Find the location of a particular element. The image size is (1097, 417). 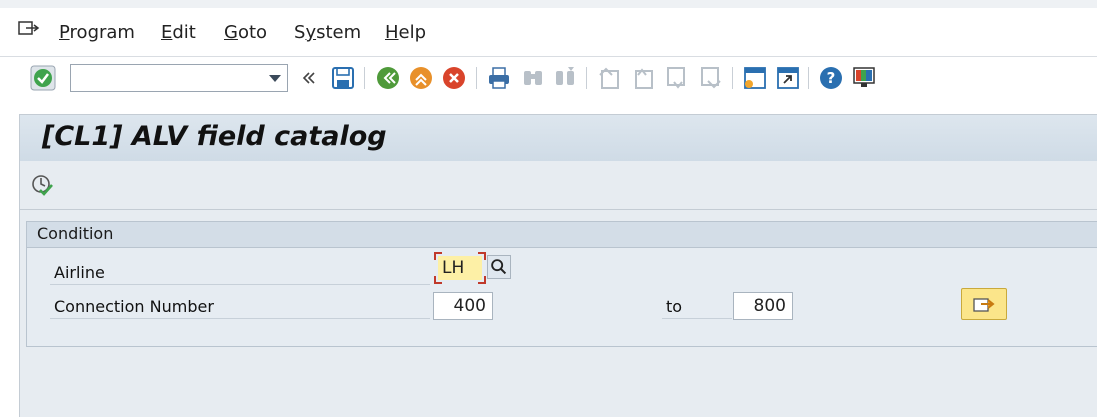

connection-label-underline is located at coordinates (240, 318).